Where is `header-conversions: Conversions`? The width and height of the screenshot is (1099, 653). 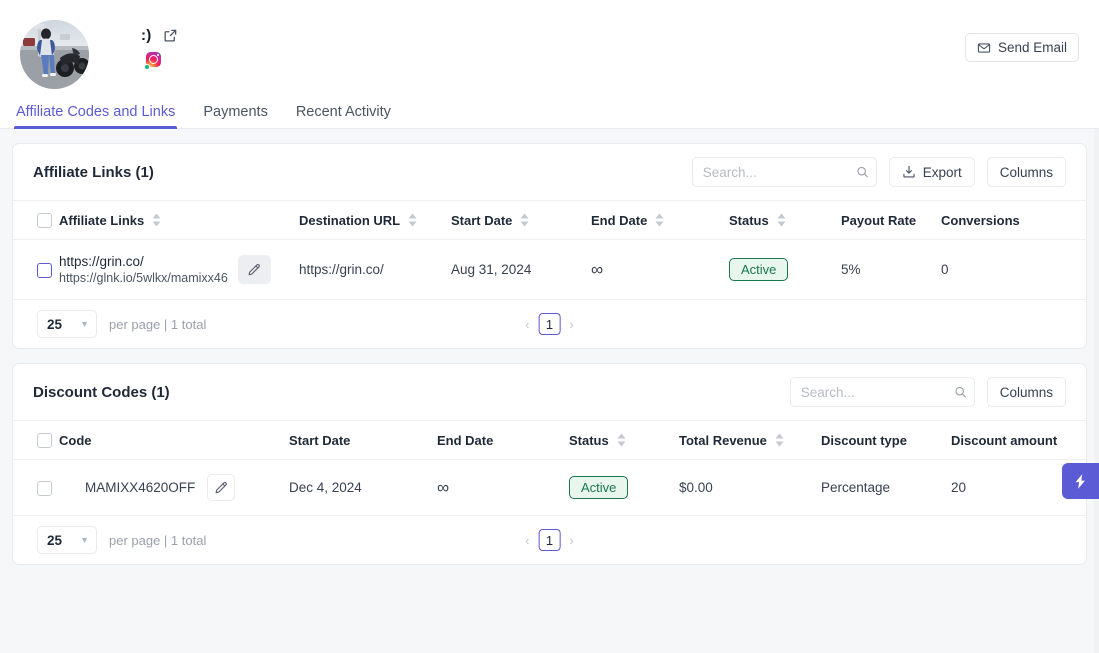 header-conversions: Conversions is located at coordinates (1013, 220).